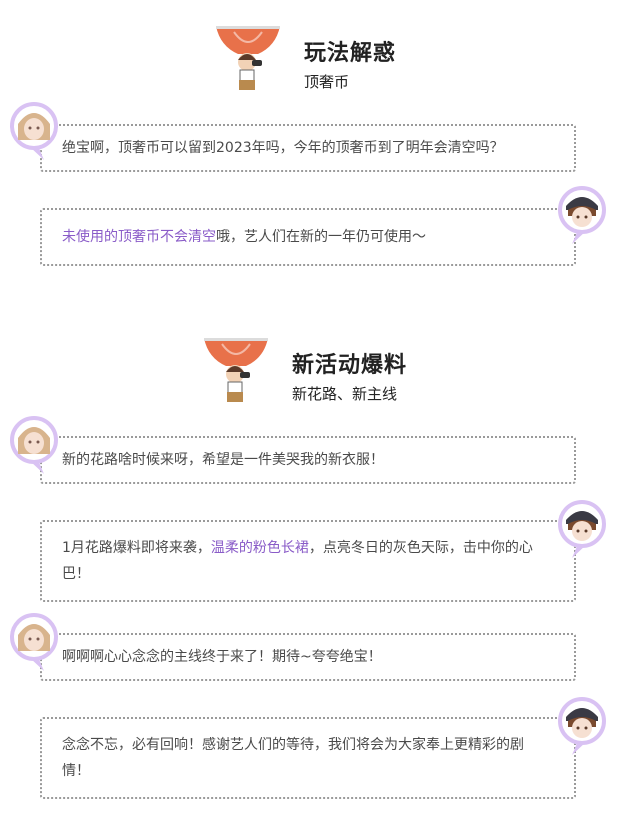  Describe the element at coordinates (321, 237) in the screenshot. I see `message-text: 哦，艺人们在新的一年仍可使用～` at that location.